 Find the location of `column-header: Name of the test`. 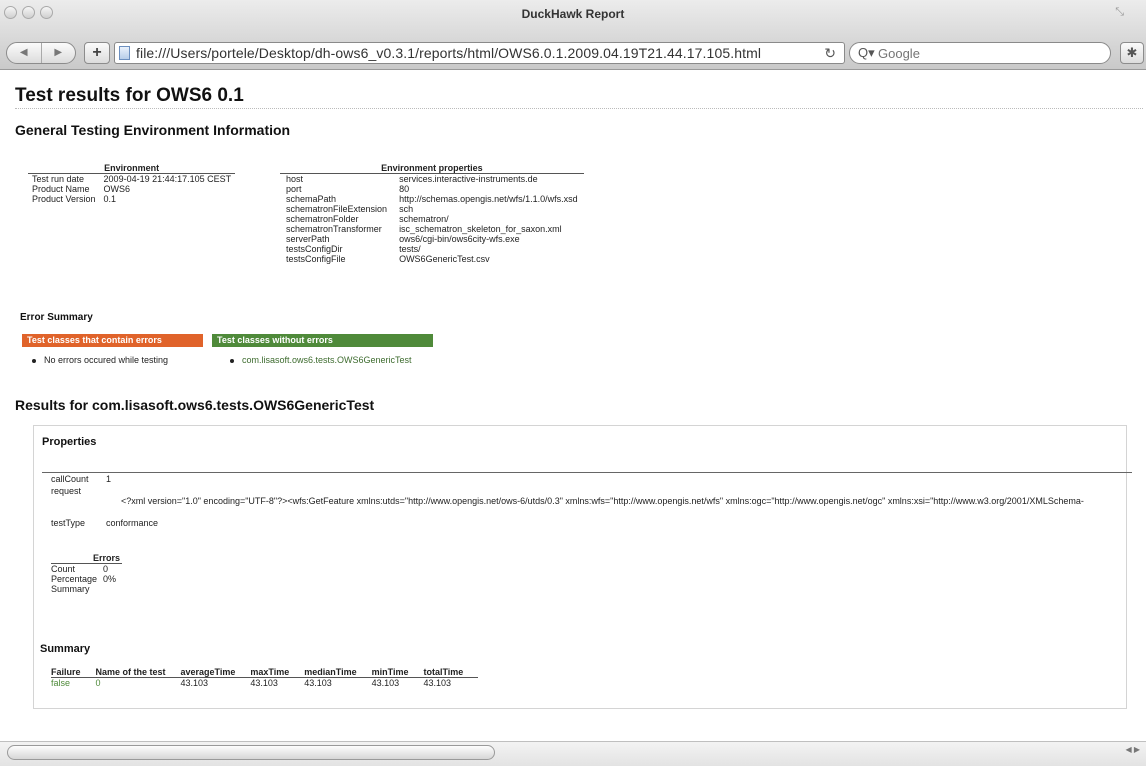

column-header: Name of the test is located at coordinates (138, 672).